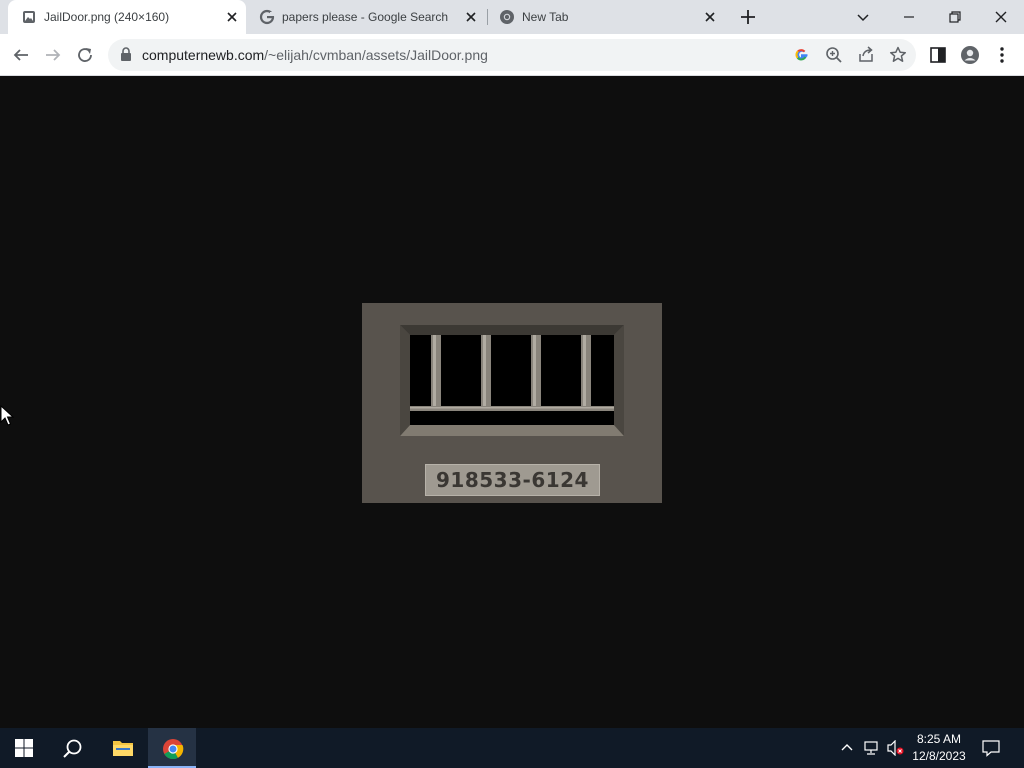 This screenshot has width=1024, height=768. Describe the element at coordinates (991, 750) in the screenshot. I see `notification-center-icon` at that location.